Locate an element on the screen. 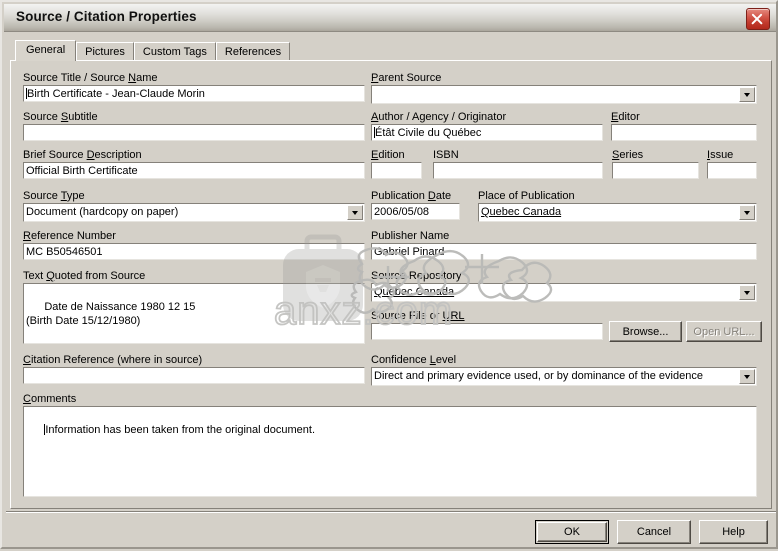 Image resolution: width=778 pixels, height=551 pixels. citation-reference-label: Citation Reference (where in source) is located at coordinates (113, 360).